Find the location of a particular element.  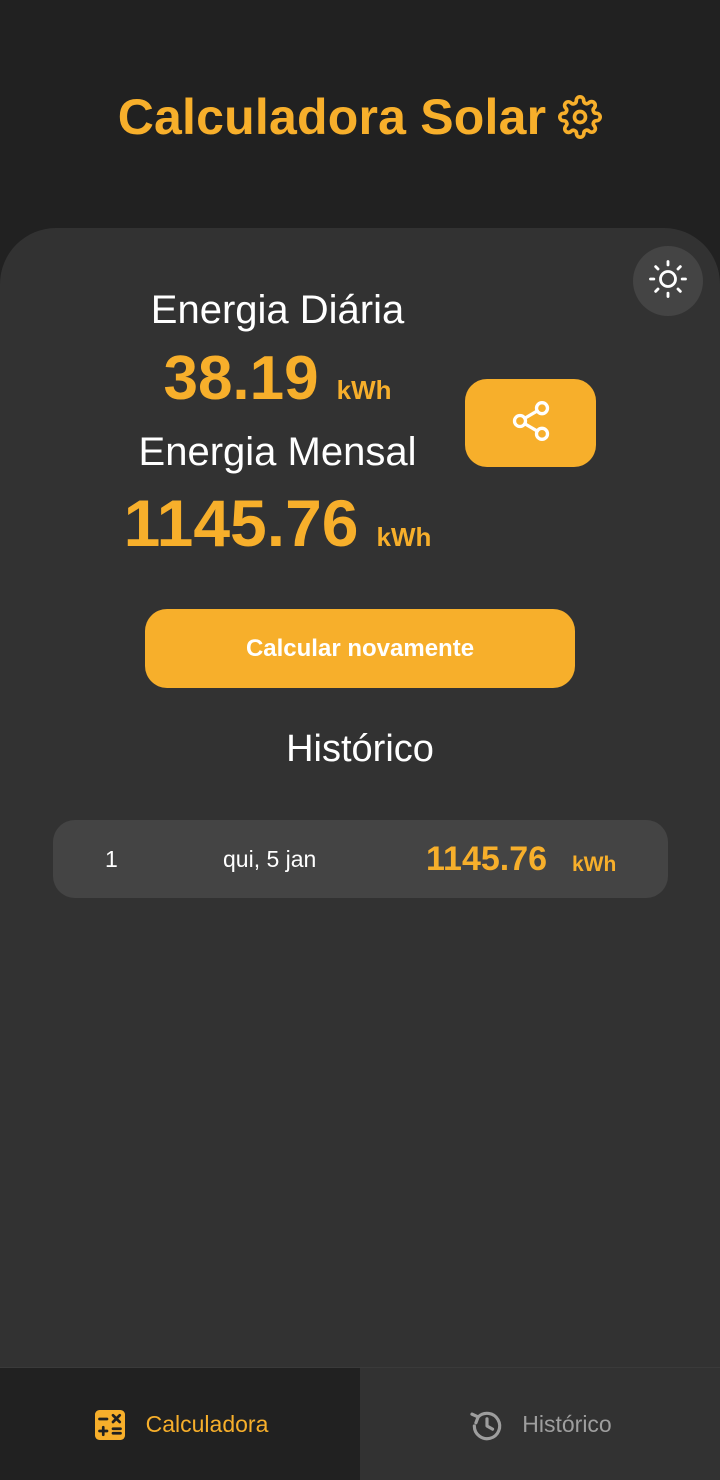

gear-icon is located at coordinates (580, 117).